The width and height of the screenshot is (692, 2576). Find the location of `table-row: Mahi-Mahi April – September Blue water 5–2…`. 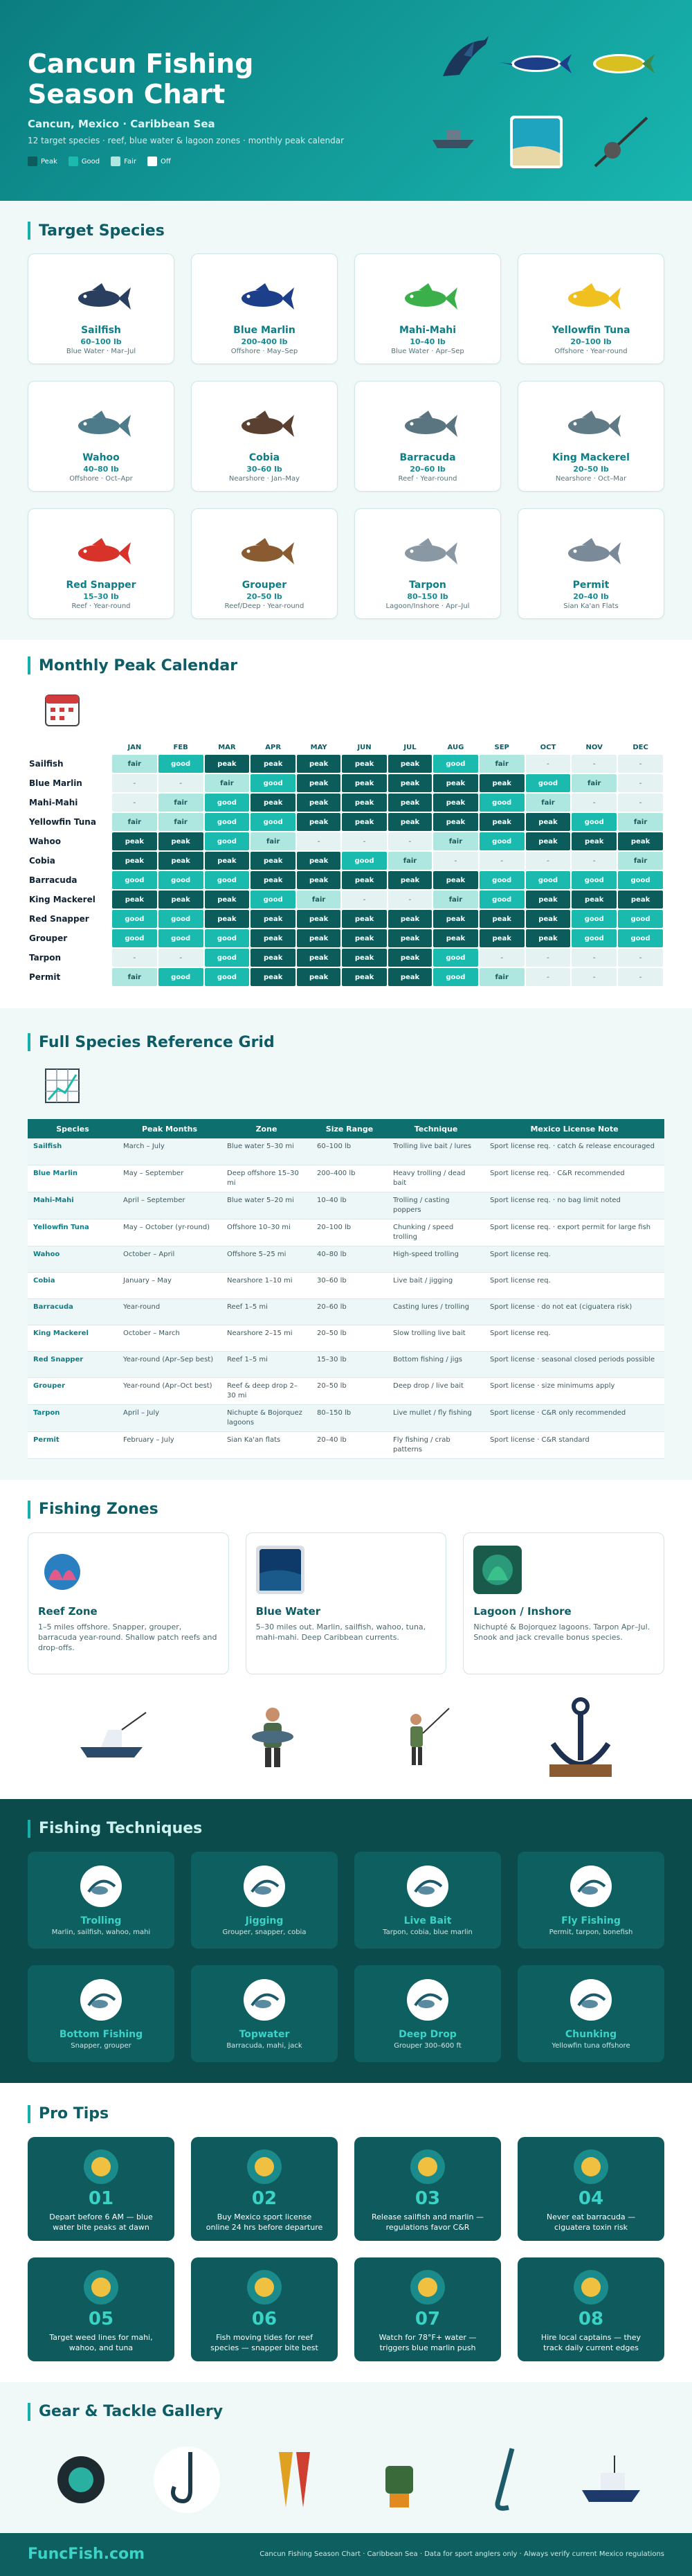

table-row: Mahi-Mahi April – September Blue water 5–2… is located at coordinates (346, 1205).